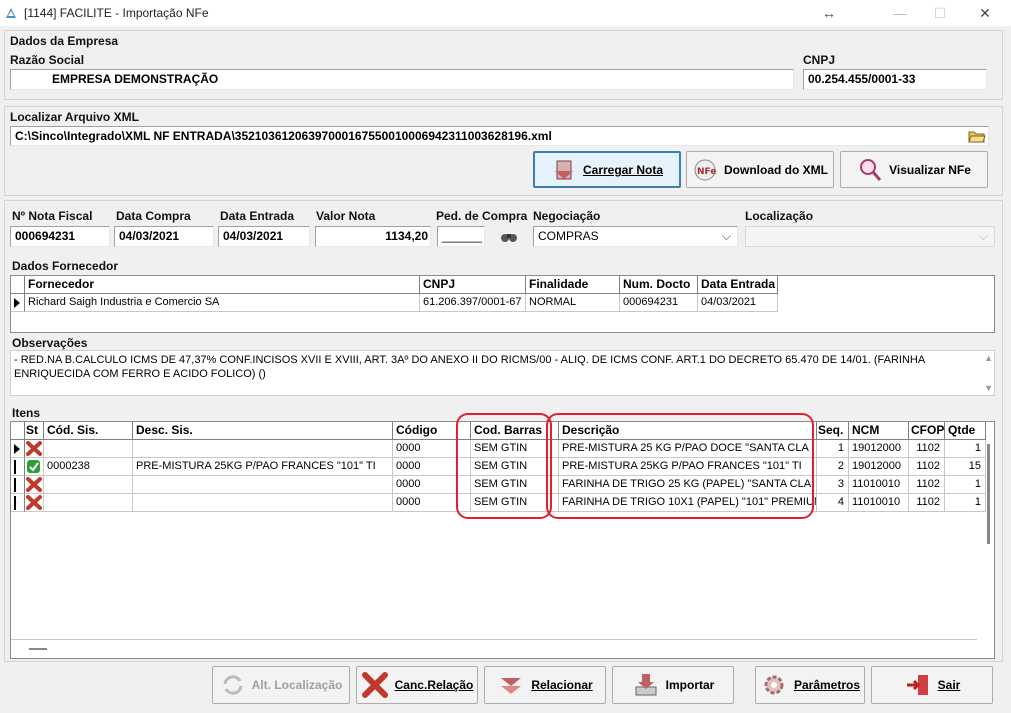  What do you see at coordinates (263, 467) in the screenshot?
I see `item-desc-sis-cell: PRE-MISTURA 25KG P/PAO FRANCES "101" TI` at bounding box center [263, 467].